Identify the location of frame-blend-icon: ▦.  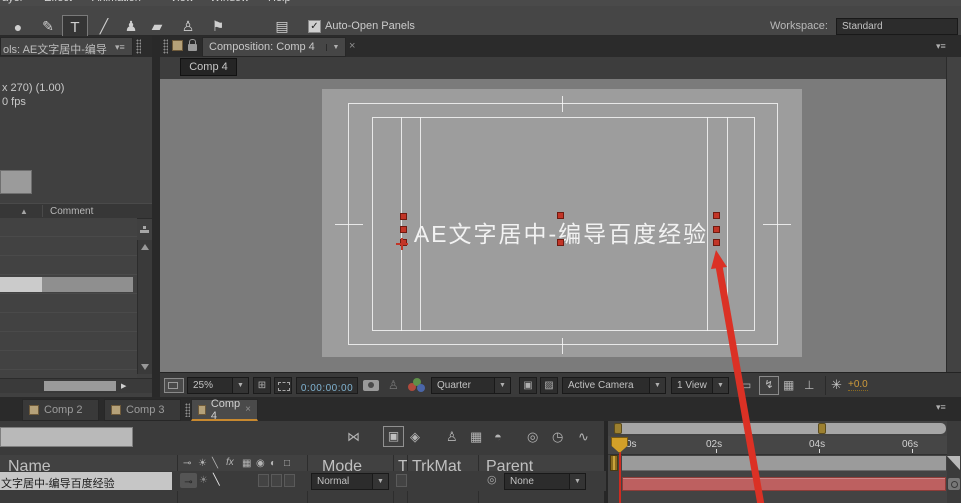
(476, 436).